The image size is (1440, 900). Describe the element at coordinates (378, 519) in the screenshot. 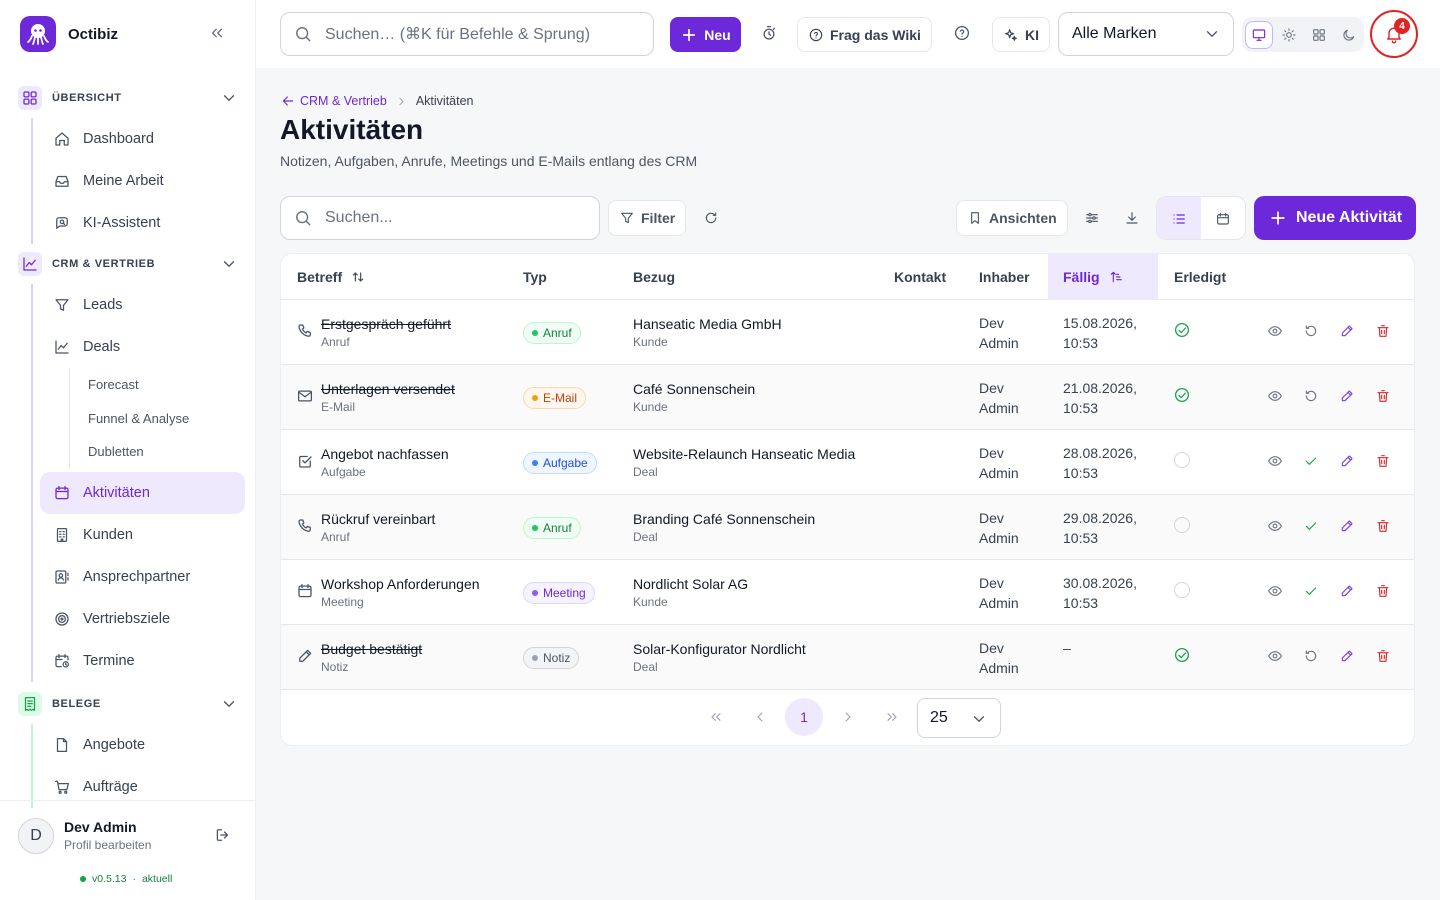

I see `activity-title: Rückruf vereinbart` at that location.